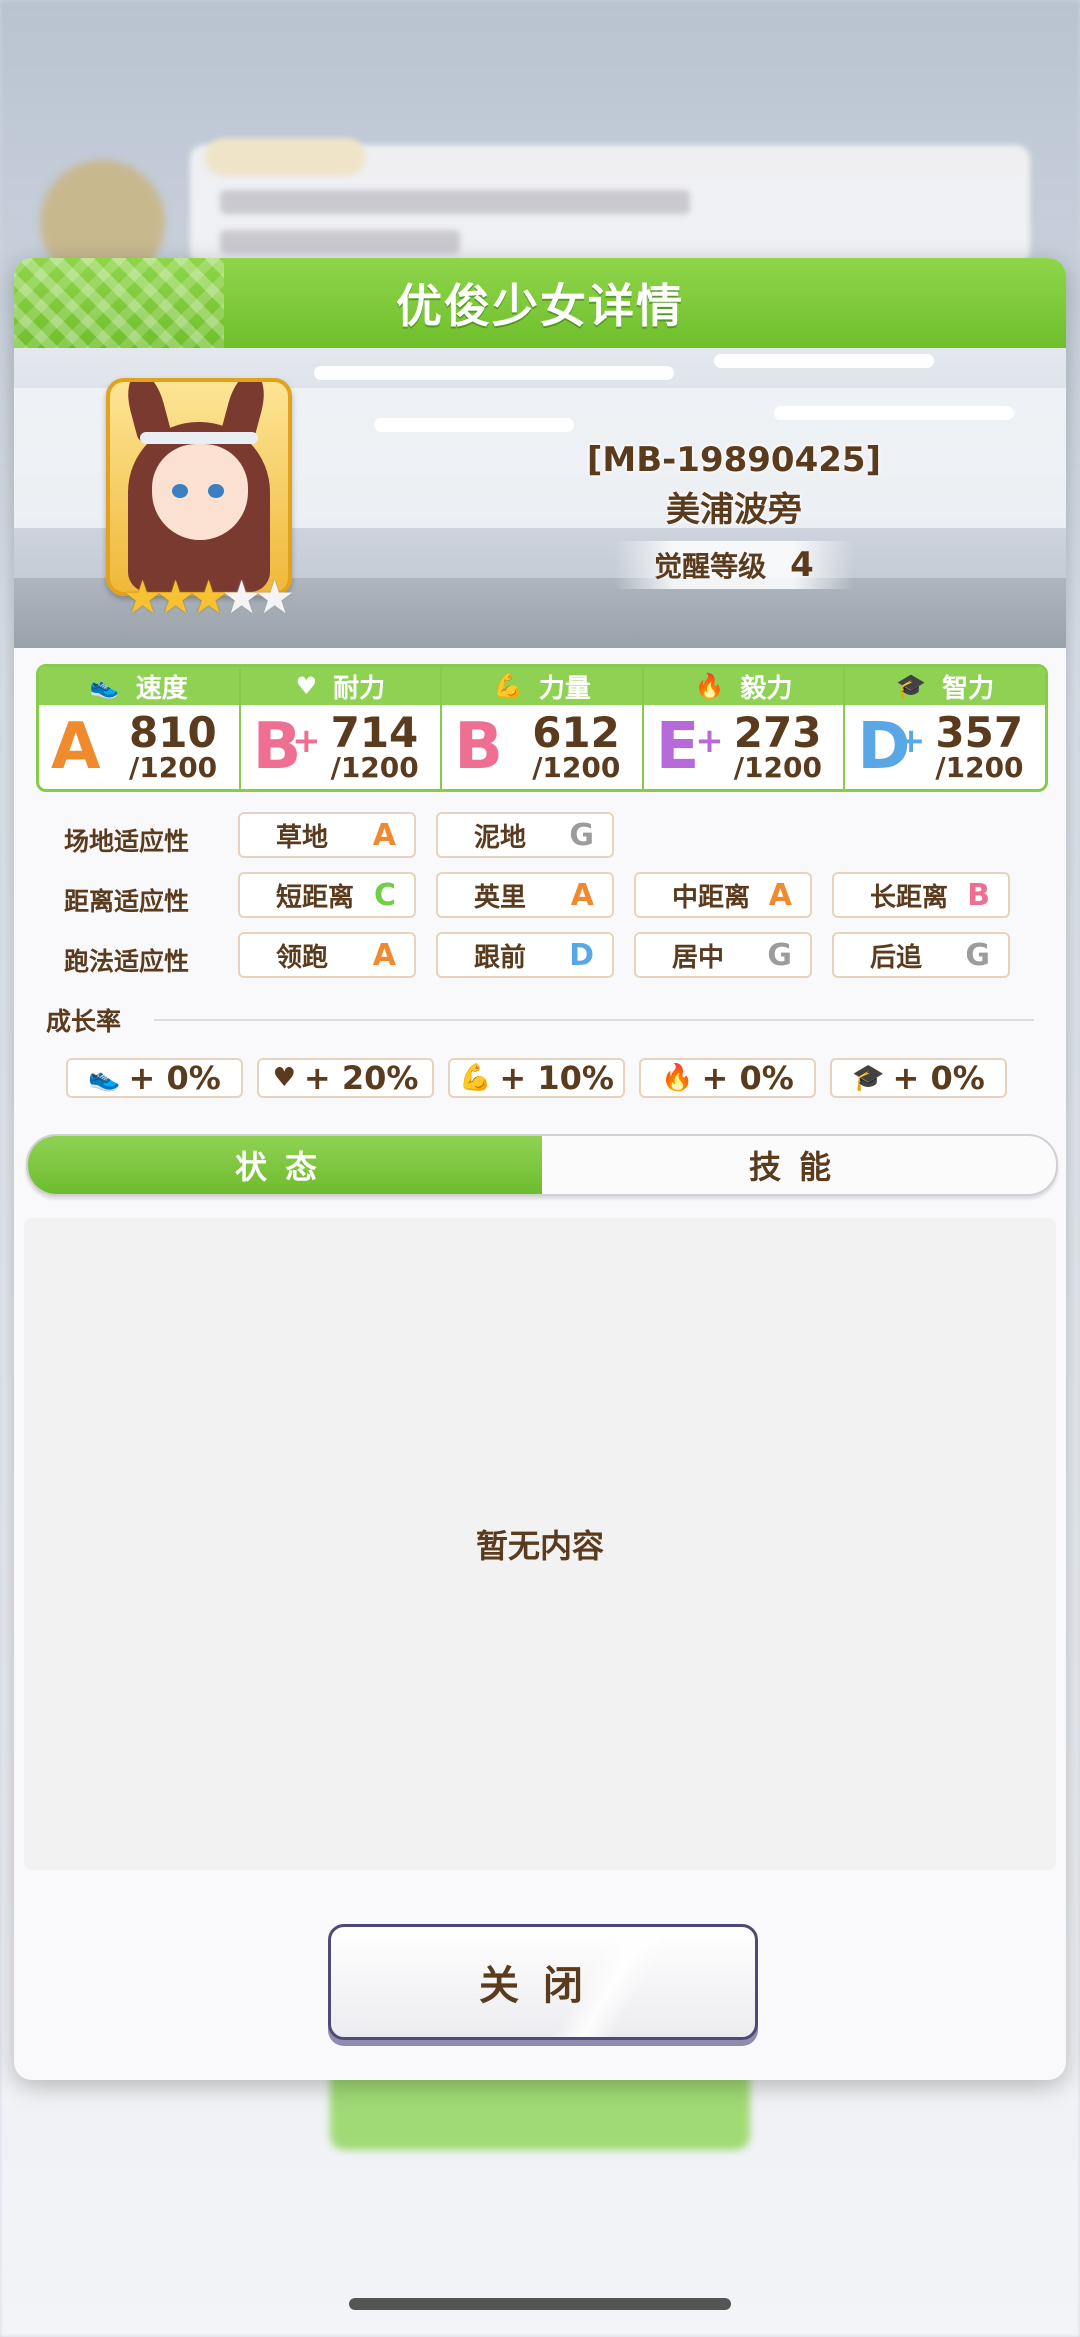 This screenshot has width=1080, height=2337. I want to click on stat-wisdom: 🎓 智力 D +357/1200, so click(945, 728).